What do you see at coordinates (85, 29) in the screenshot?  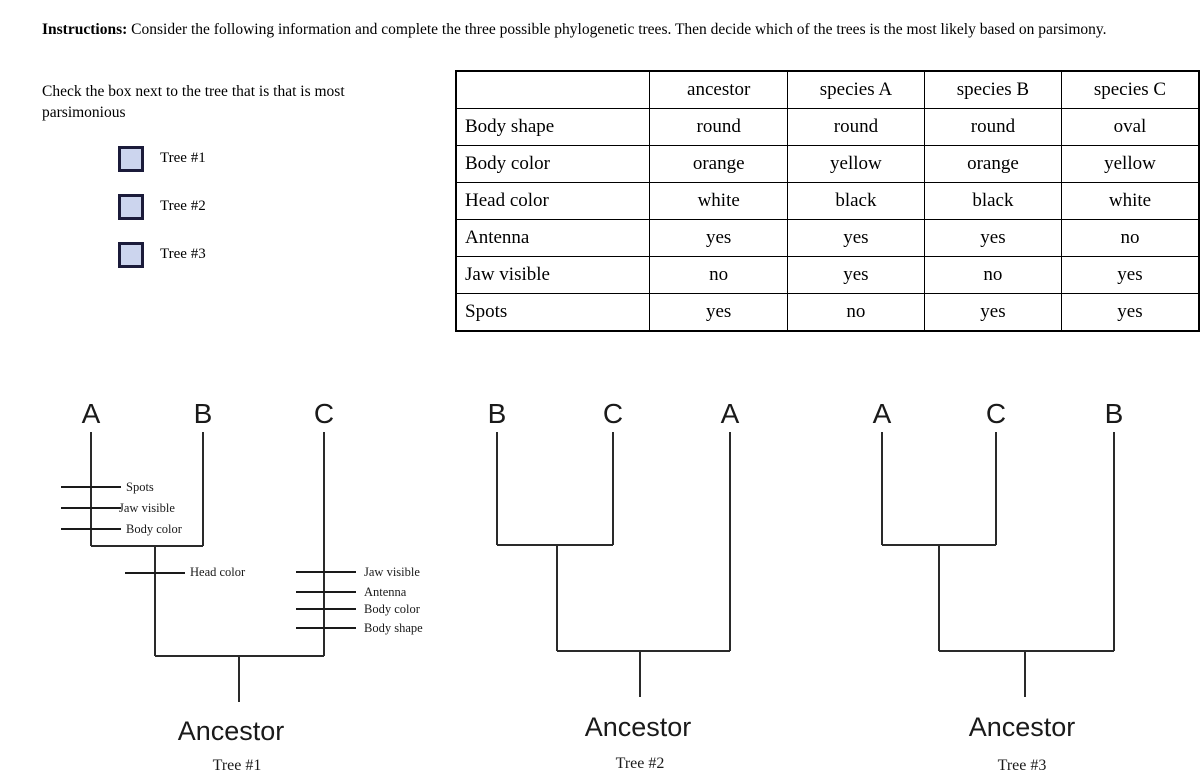 I see `instructions-lead: Instructions:` at bounding box center [85, 29].